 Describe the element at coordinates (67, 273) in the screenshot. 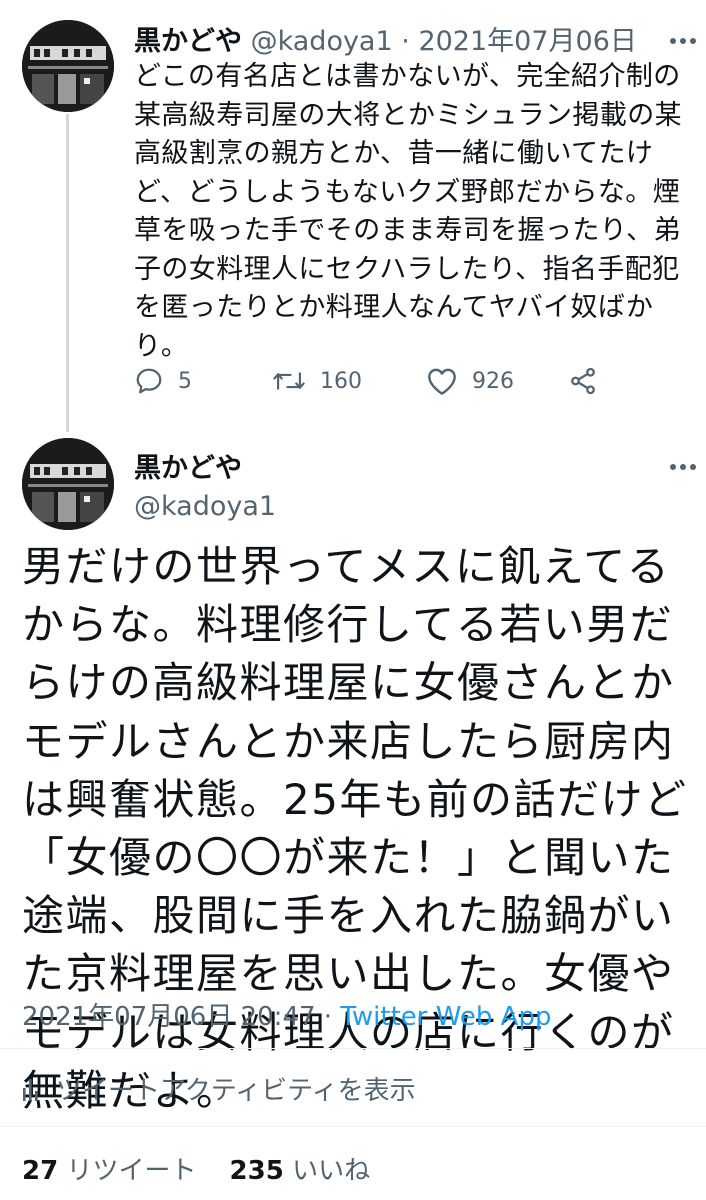

I see `thread-connector-line` at that location.